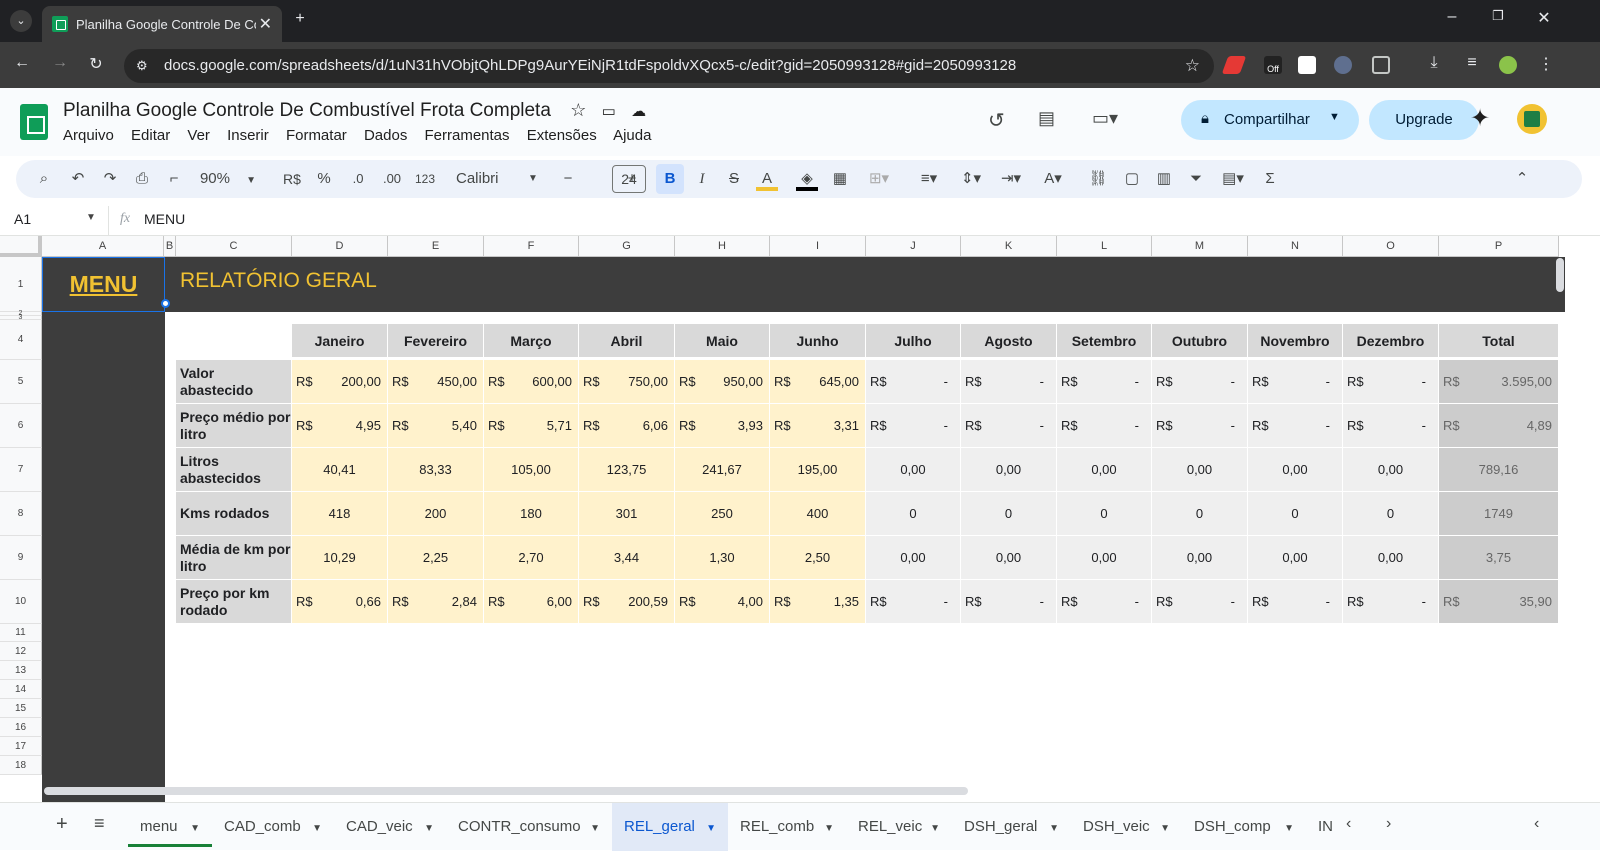  What do you see at coordinates (722, 558) in the screenshot?
I see `data-cell: 1,30` at bounding box center [722, 558].